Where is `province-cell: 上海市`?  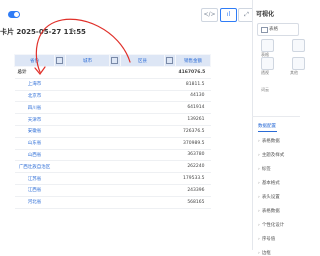
province-cell: 上海市 is located at coordinates (34, 84).